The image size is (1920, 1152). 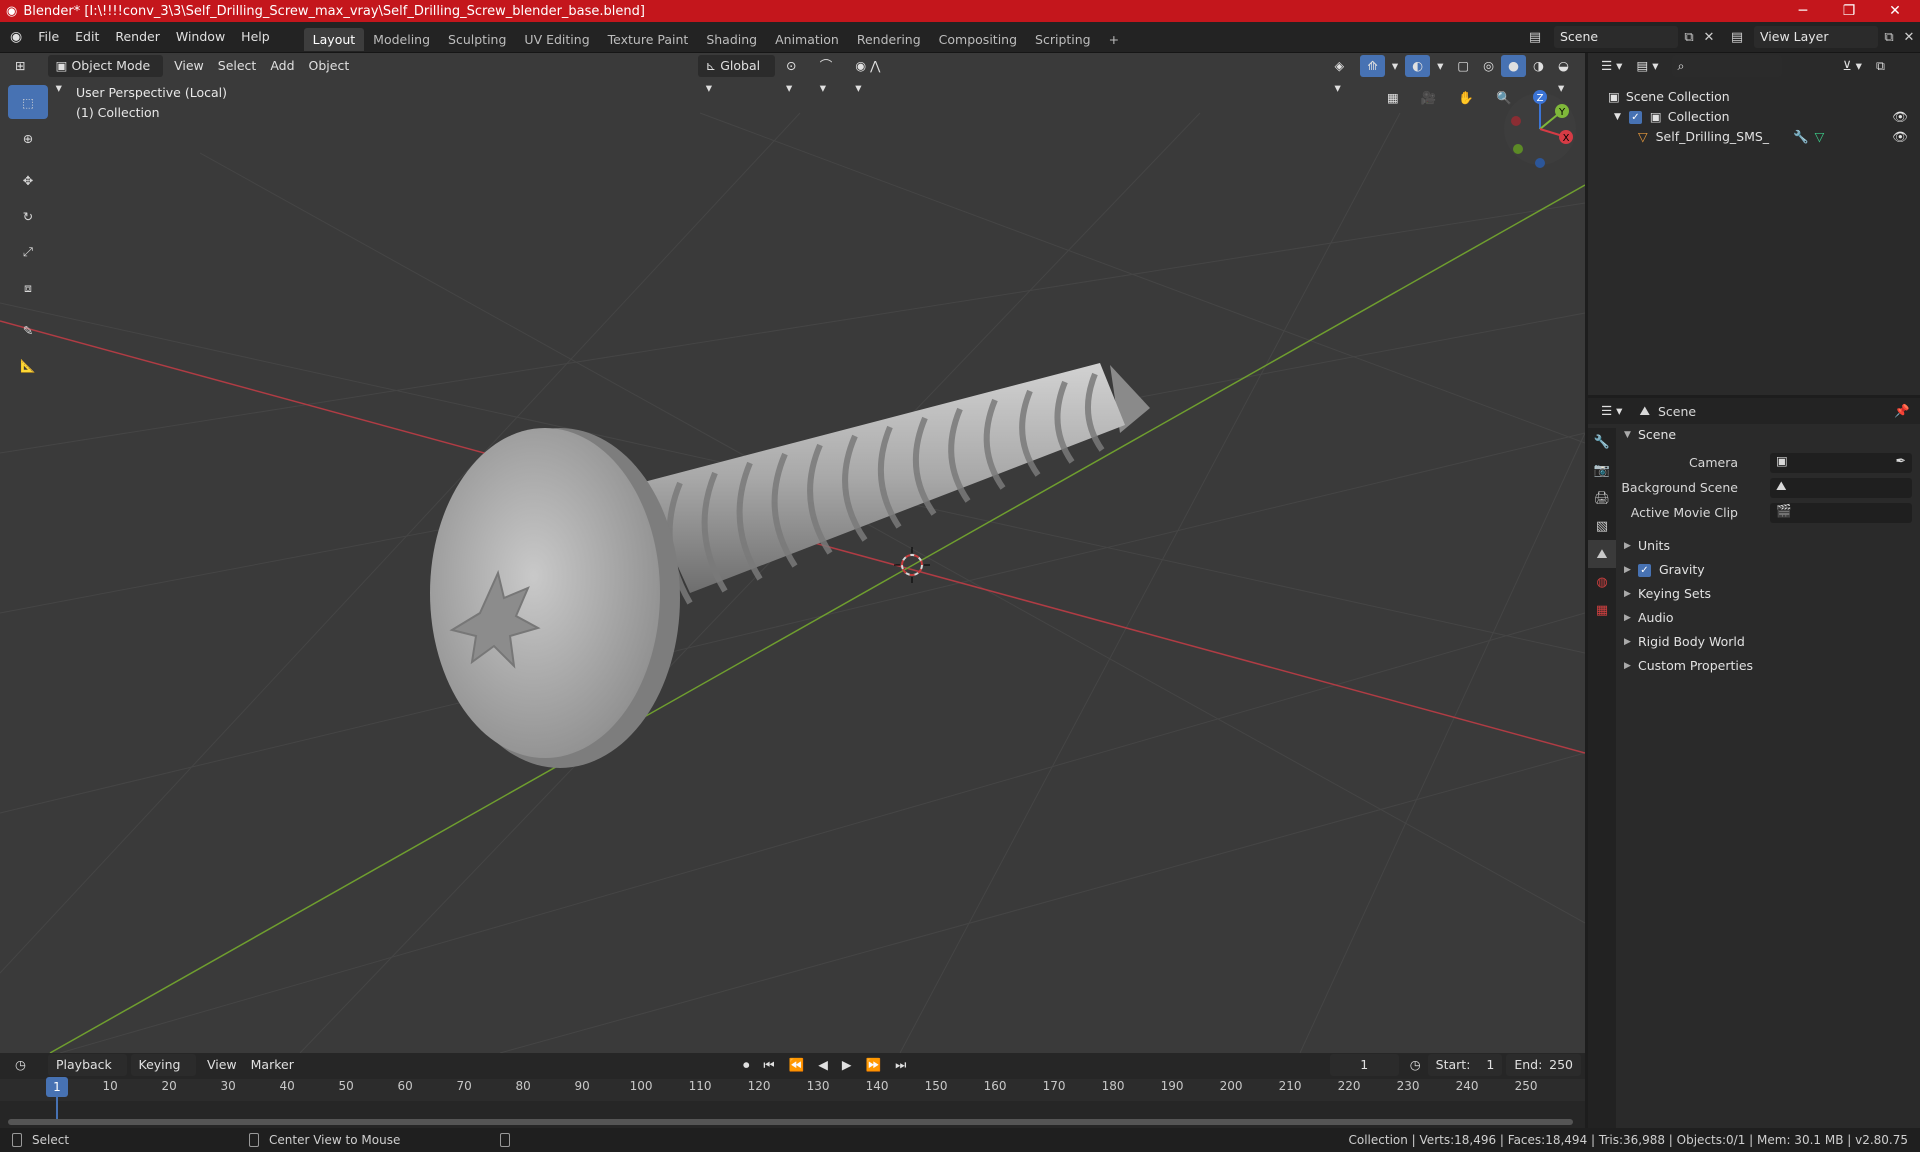 What do you see at coordinates (889, 39) in the screenshot?
I see `tab-rendering: Rendering` at bounding box center [889, 39].